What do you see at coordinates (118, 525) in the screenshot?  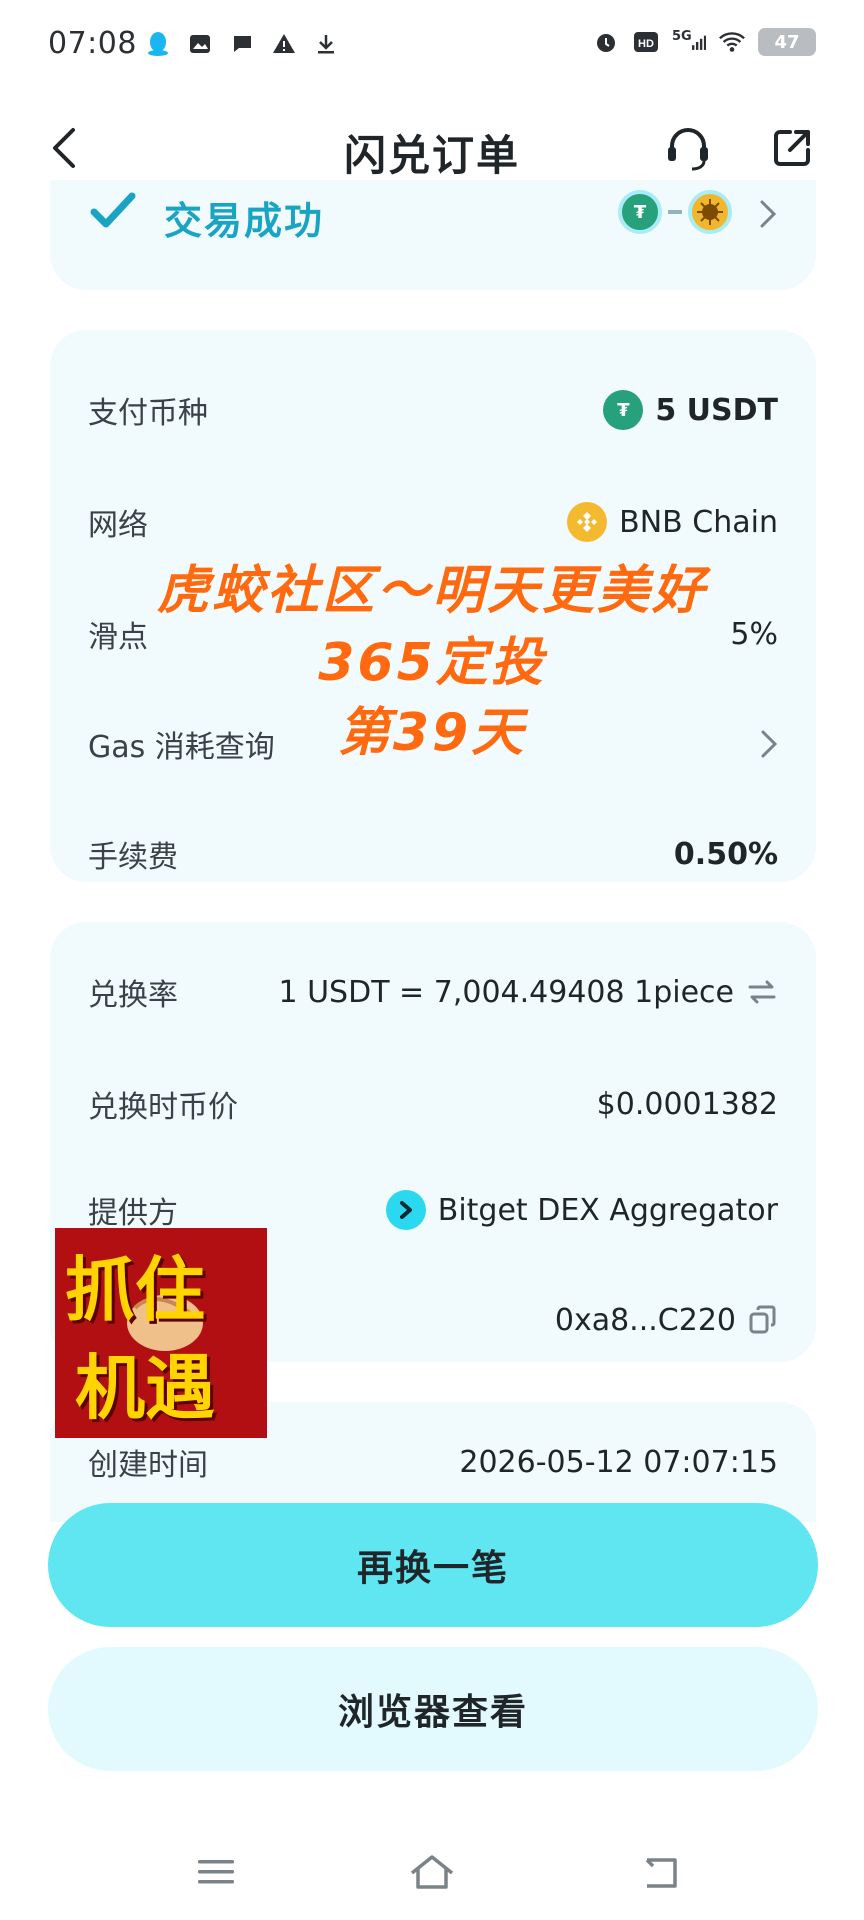 I see `network-label: 网络` at bounding box center [118, 525].